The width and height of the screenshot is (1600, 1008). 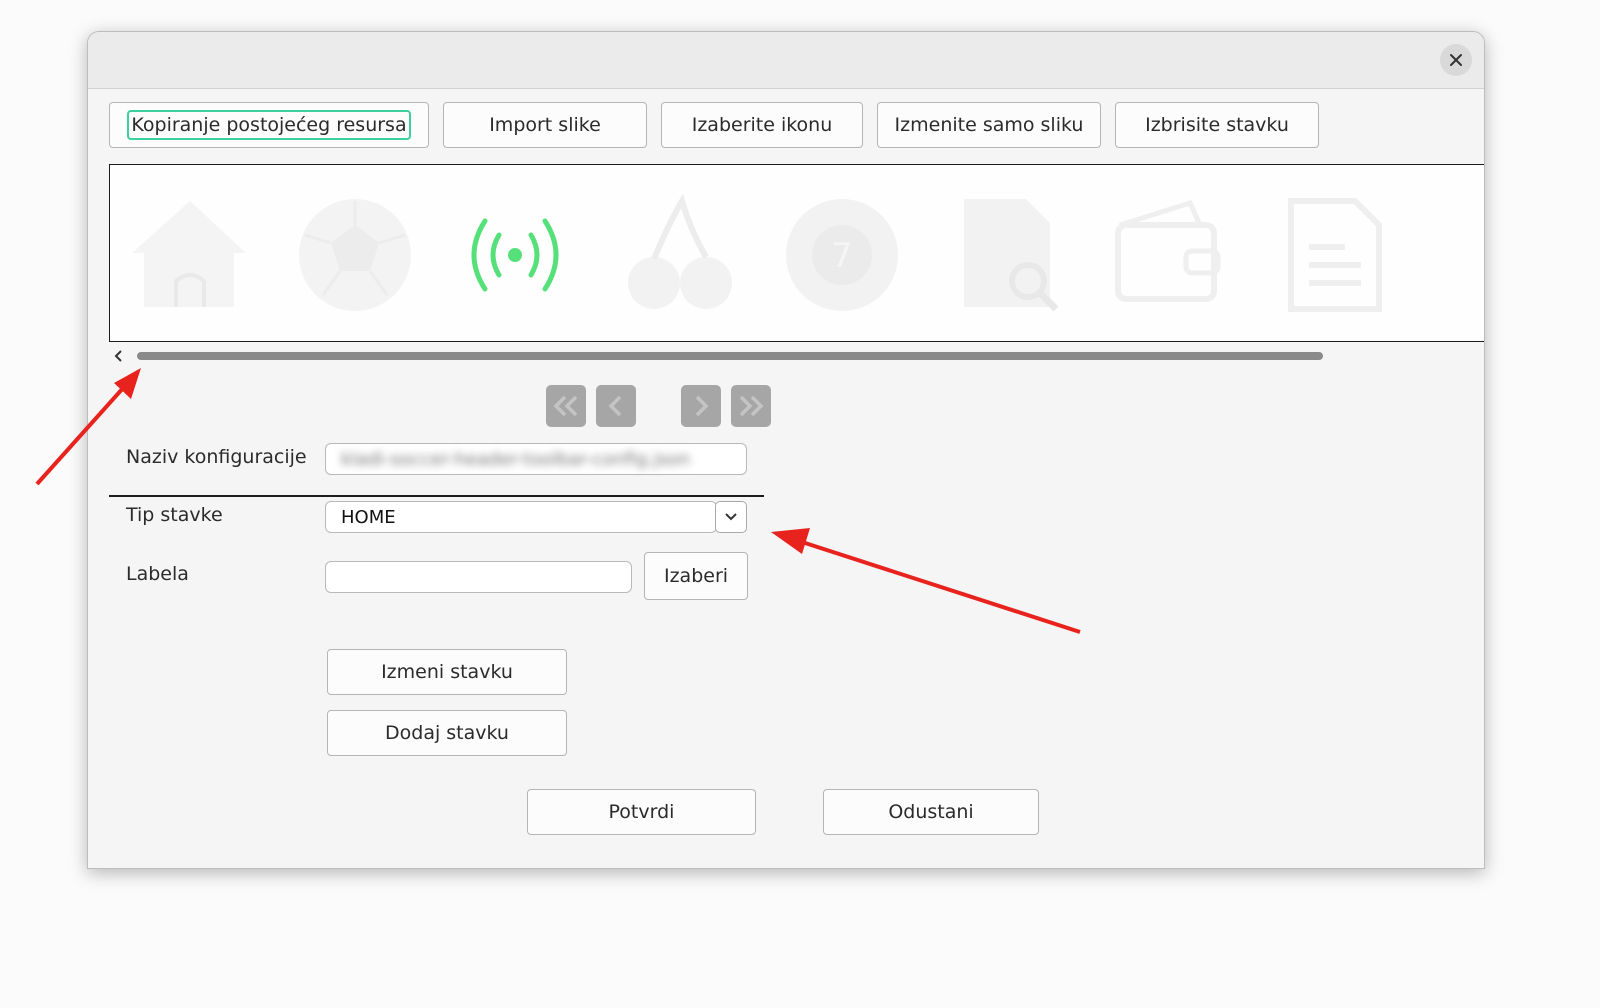 What do you see at coordinates (931, 812) in the screenshot?
I see `cancel-button: Odustani` at bounding box center [931, 812].